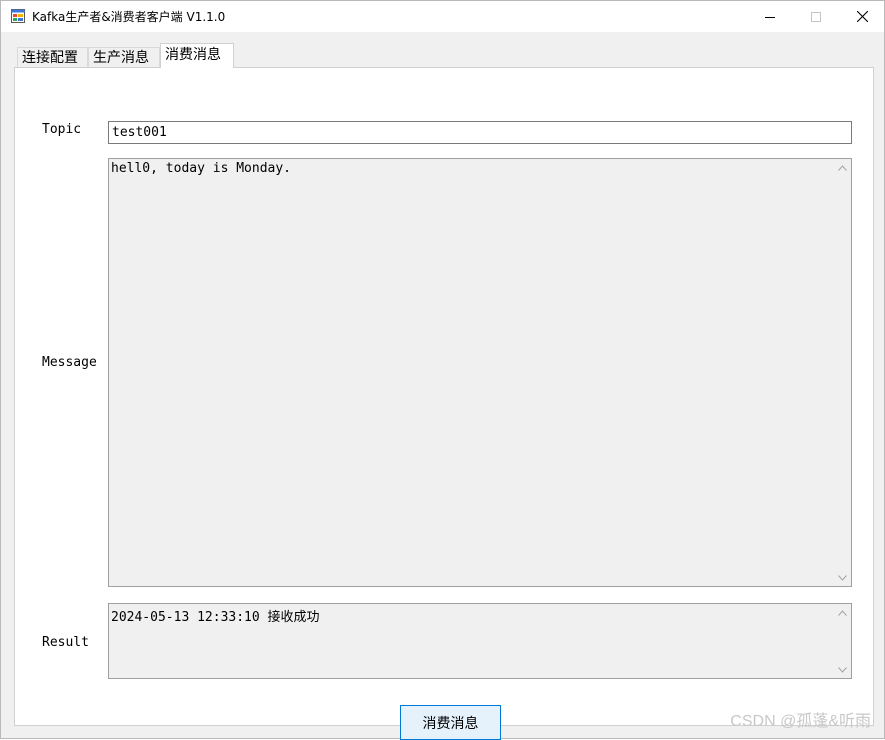 The height and width of the screenshot is (740, 885). Describe the element at coordinates (62, 129) in the screenshot. I see `topic-label: Topic` at that location.